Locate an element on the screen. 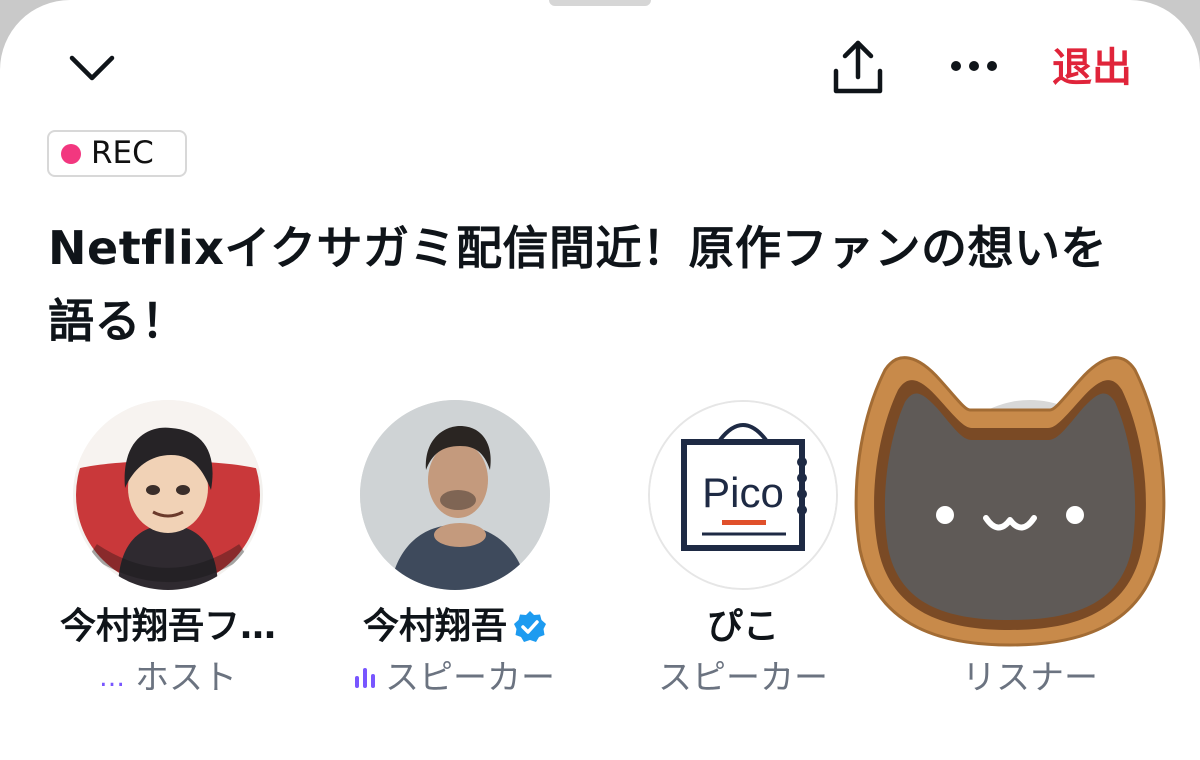 The width and height of the screenshot is (1200, 760). verified-badge-icon is located at coordinates (530, 626).